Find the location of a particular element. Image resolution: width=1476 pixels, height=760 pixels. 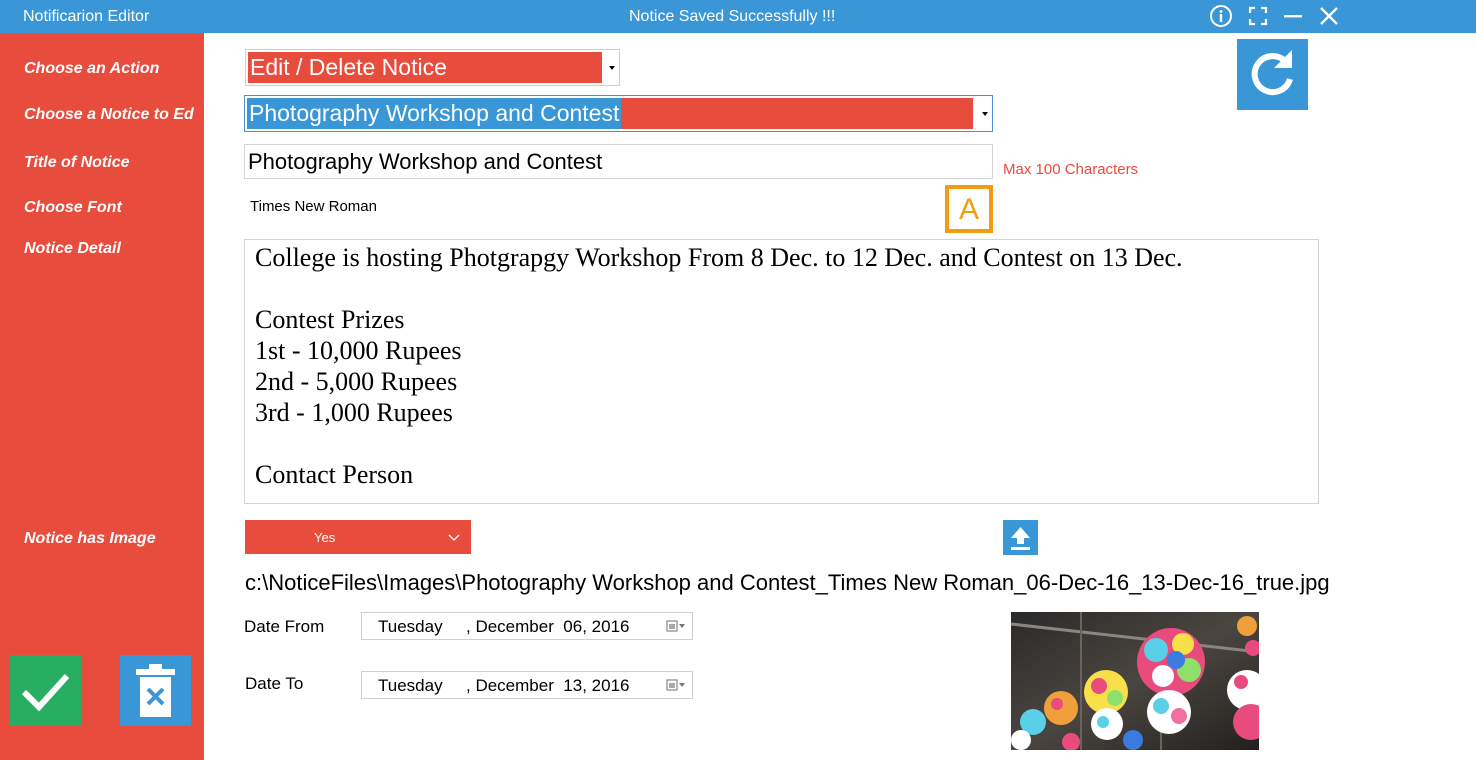

label-title-of-notice: Title of Notice is located at coordinates (77, 162).